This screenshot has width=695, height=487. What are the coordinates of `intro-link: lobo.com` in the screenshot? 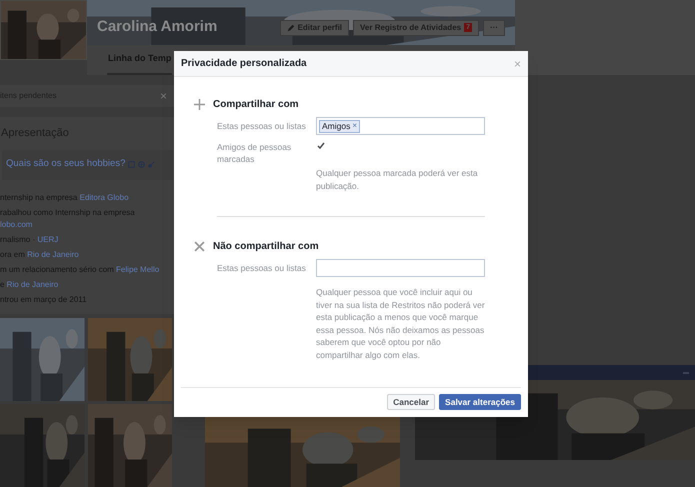 It's located at (16, 224).